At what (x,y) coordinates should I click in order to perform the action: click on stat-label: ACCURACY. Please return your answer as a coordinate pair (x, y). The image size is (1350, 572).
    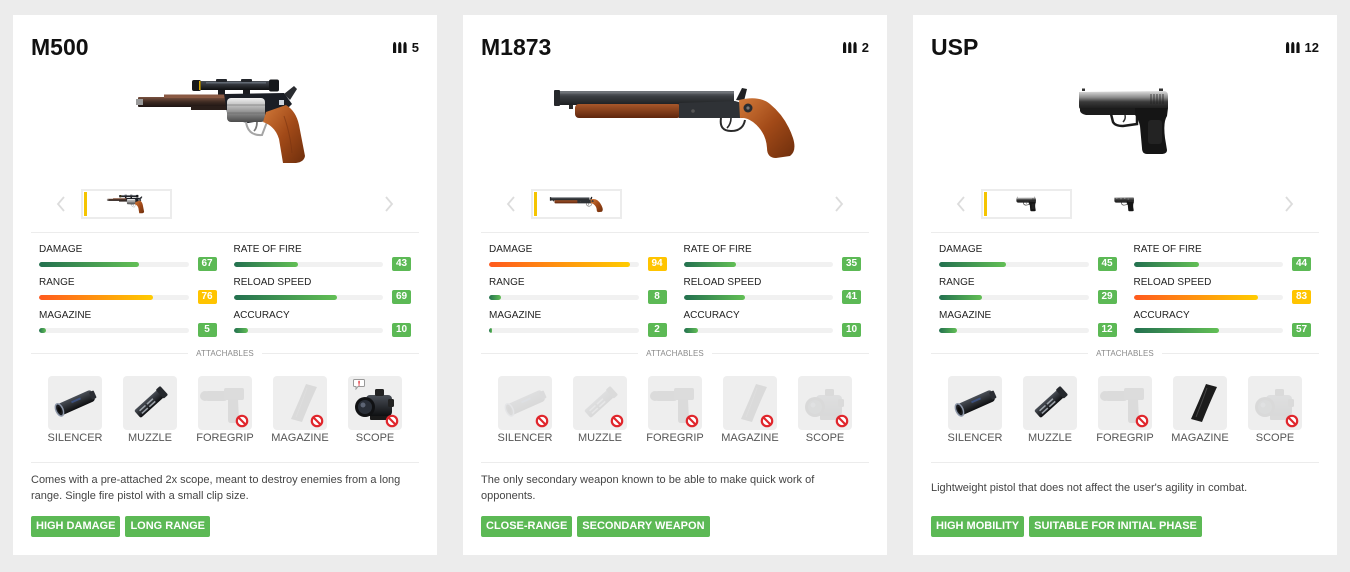
    Looking at the image, I should click on (261, 315).